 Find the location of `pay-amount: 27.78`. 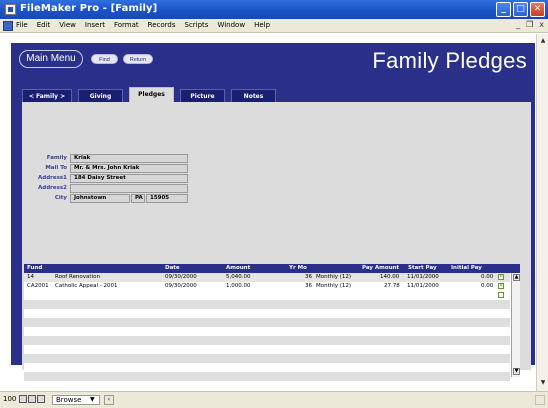

pay-amount: 27.78 is located at coordinates (392, 286).